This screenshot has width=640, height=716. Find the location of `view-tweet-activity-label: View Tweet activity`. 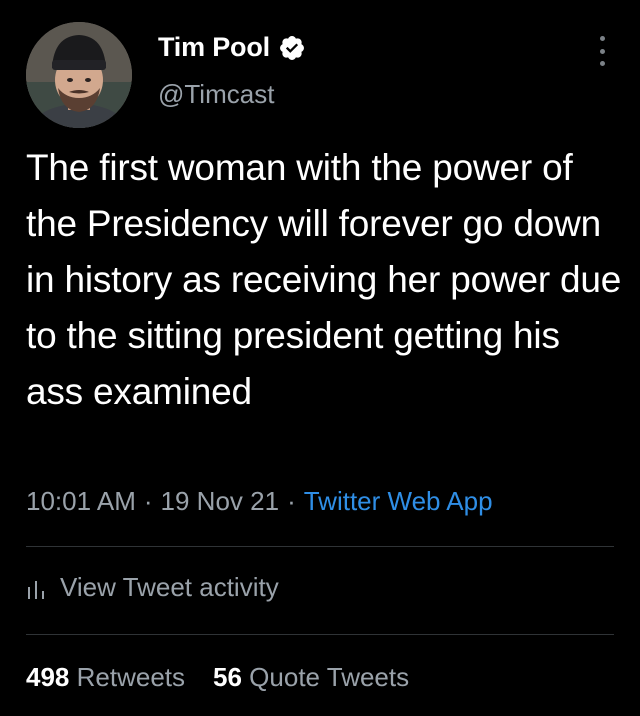

view-tweet-activity-label: View Tweet activity is located at coordinates (169, 587).